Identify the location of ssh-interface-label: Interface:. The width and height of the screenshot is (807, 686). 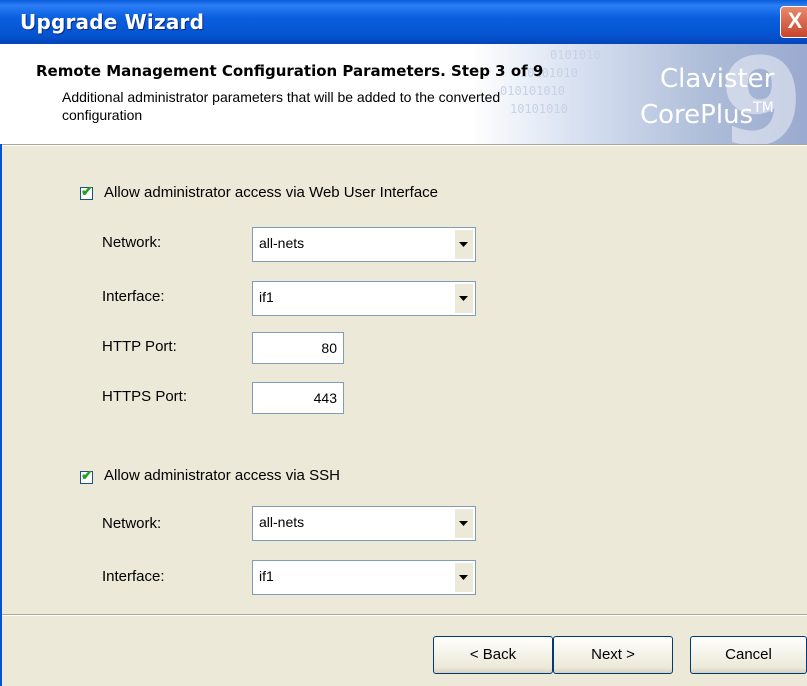
(133, 576).